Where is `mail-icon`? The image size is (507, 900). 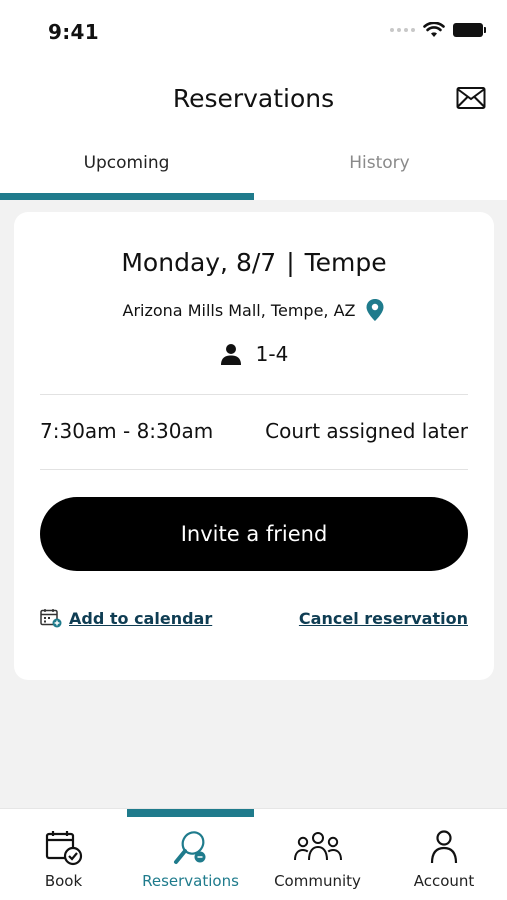
mail-icon is located at coordinates (471, 98).